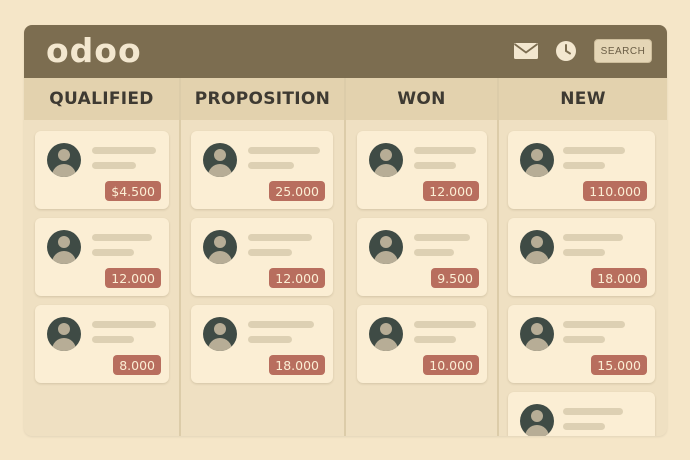 The width and height of the screenshot is (690, 460). What do you see at coordinates (262, 170) in the screenshot?
I see `opportunity-card: 25.000` at bounding box center [262, 170].